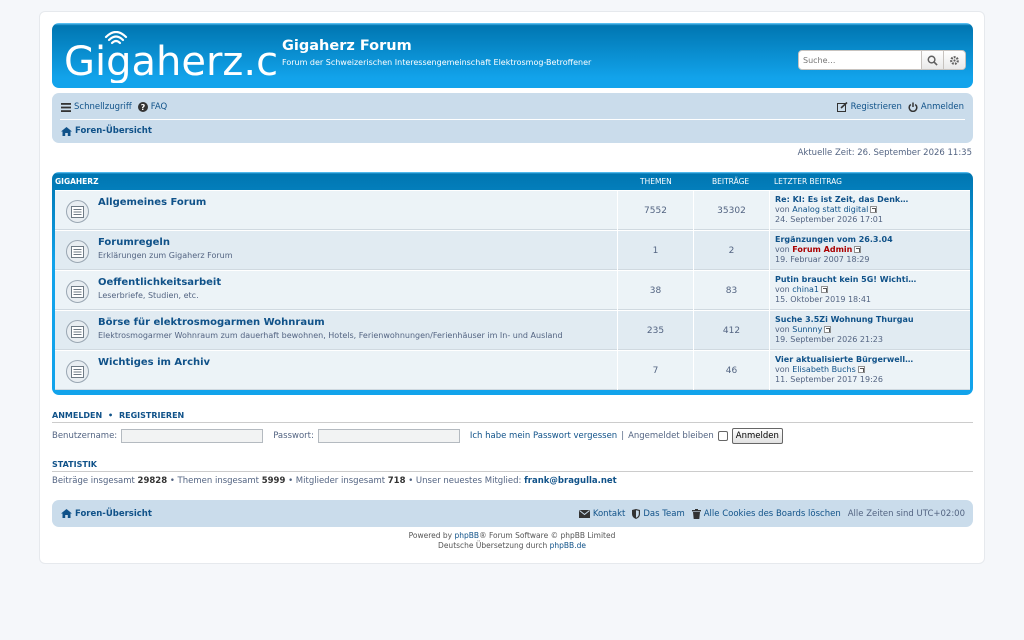 This screenshot has width=1024, height=640. Describe the element at coordinates (936, 107) in the screenshot. I see `login-link: Anmelden` at that location.